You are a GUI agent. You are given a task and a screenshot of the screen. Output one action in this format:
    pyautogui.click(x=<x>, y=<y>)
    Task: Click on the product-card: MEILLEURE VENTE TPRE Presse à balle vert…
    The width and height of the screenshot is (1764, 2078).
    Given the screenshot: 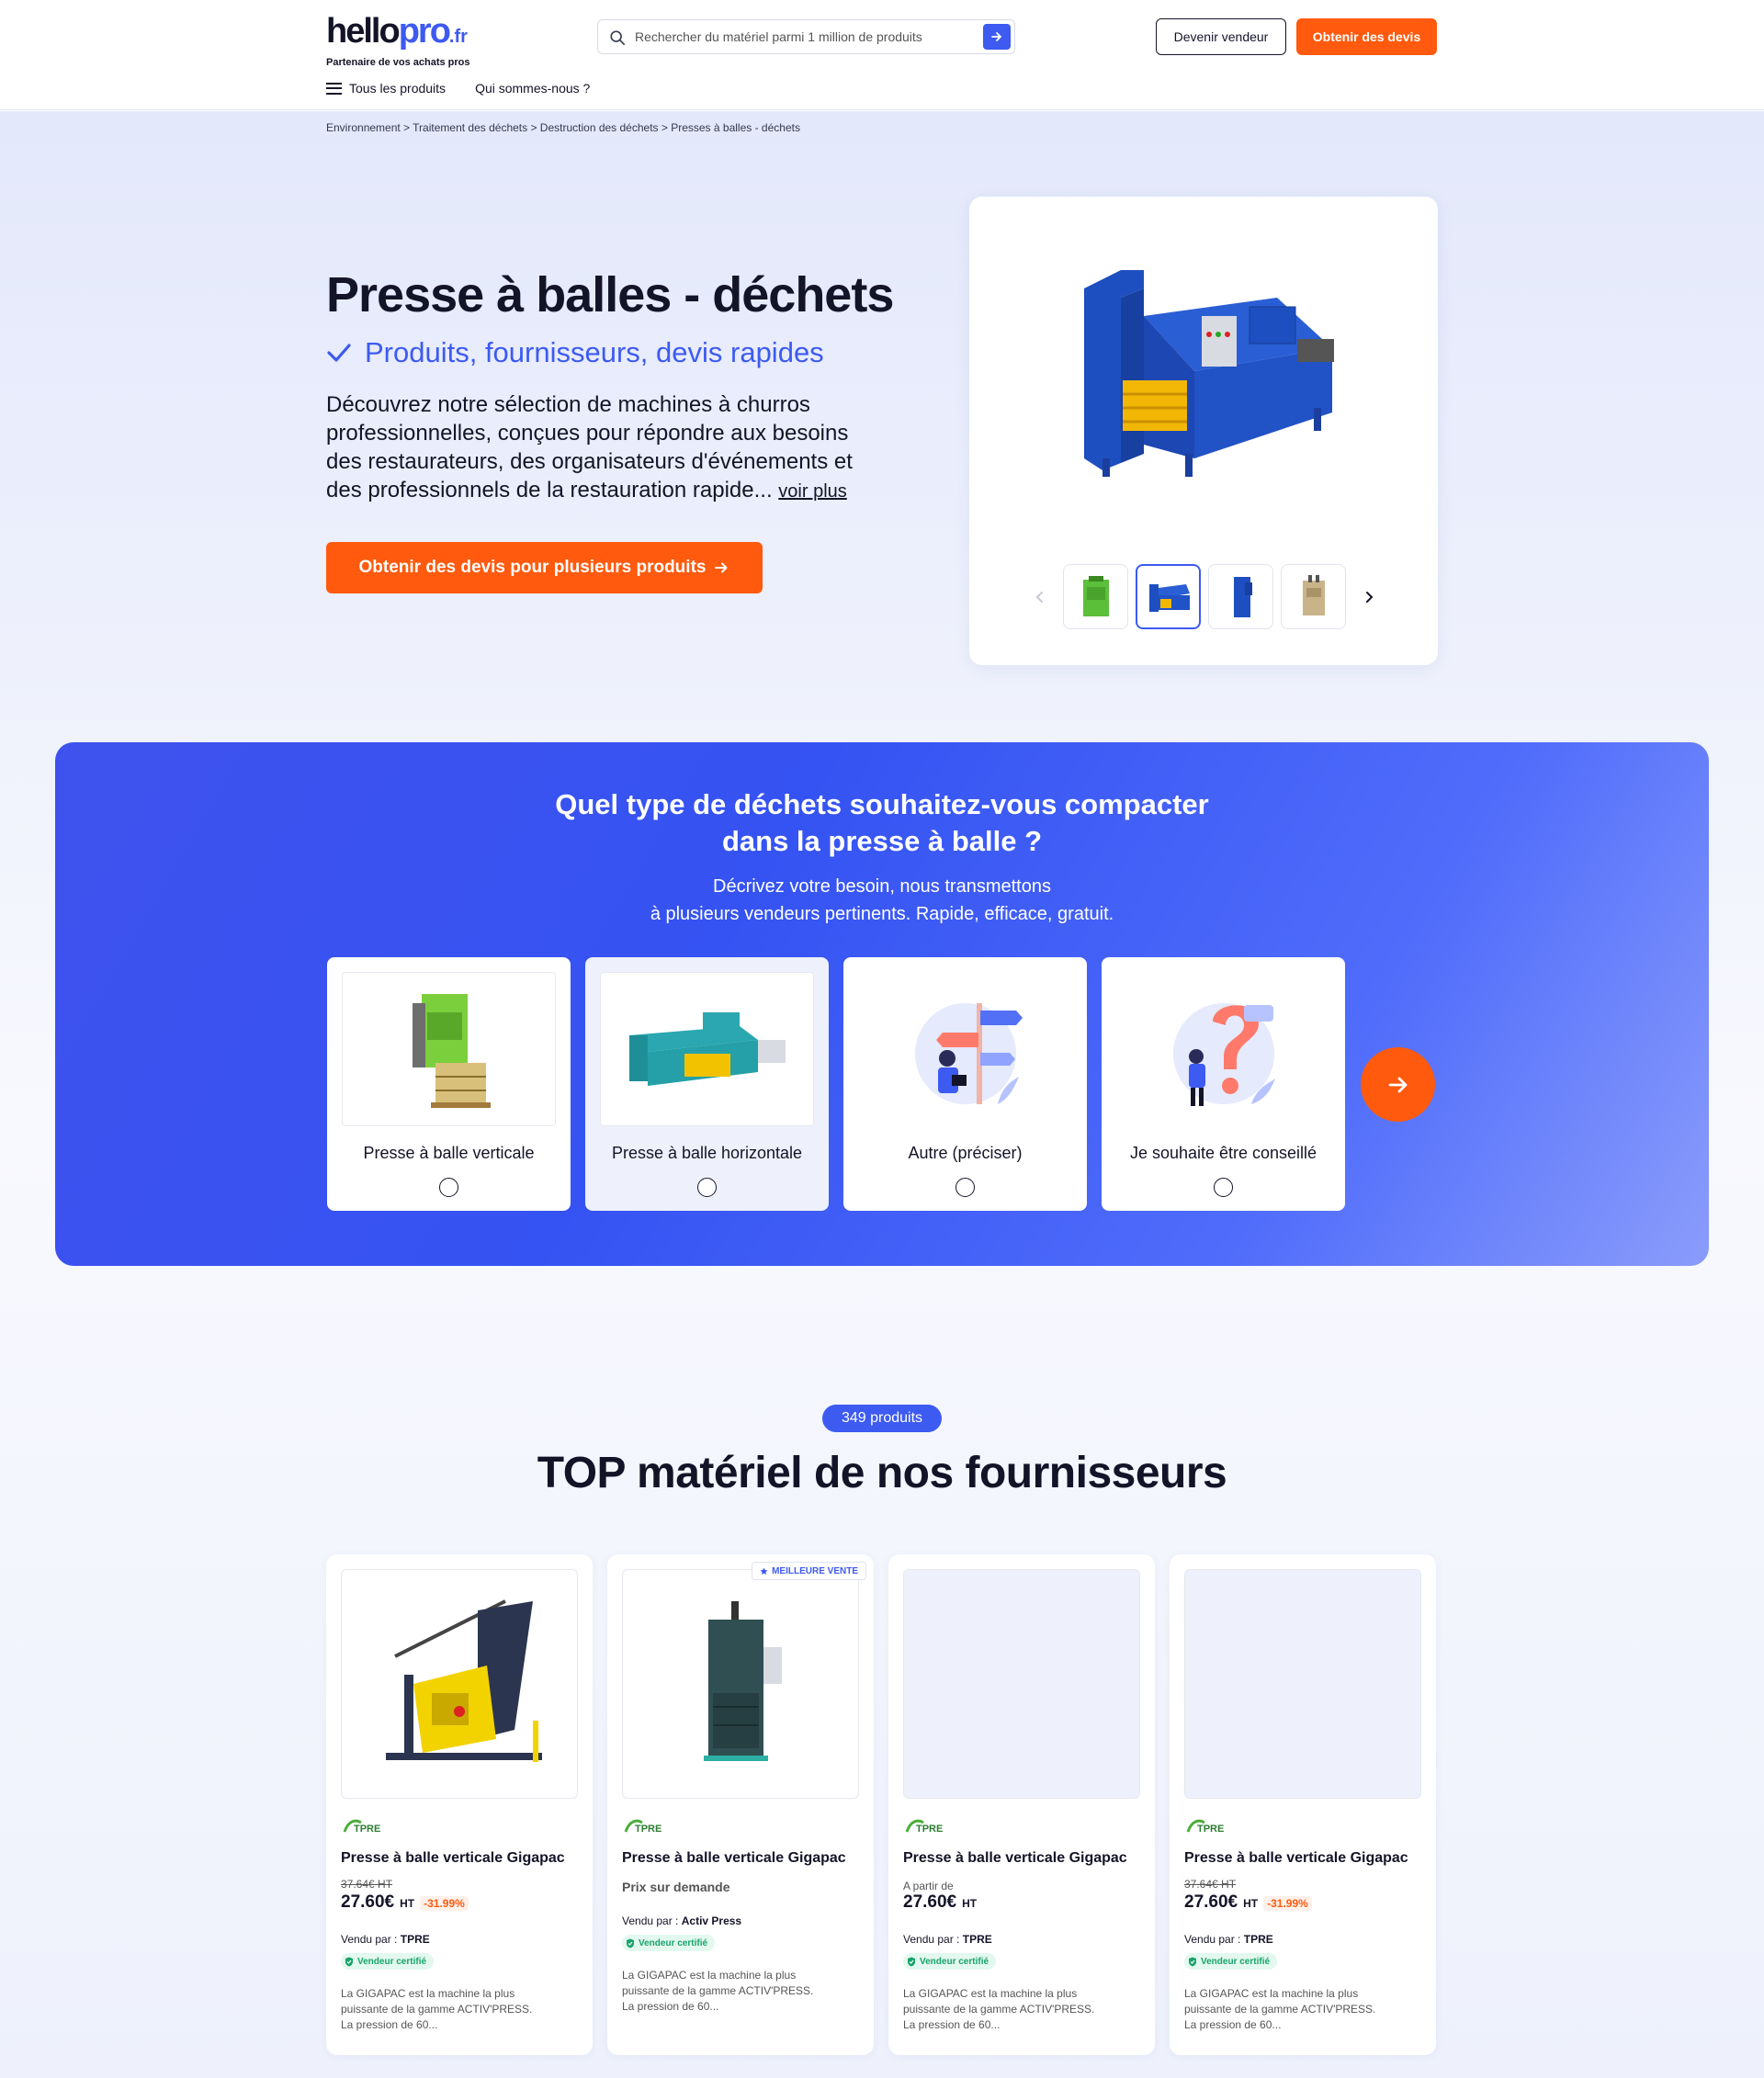 What is the action you would take?
    pyautogui.click(x=741, y=1804)
    